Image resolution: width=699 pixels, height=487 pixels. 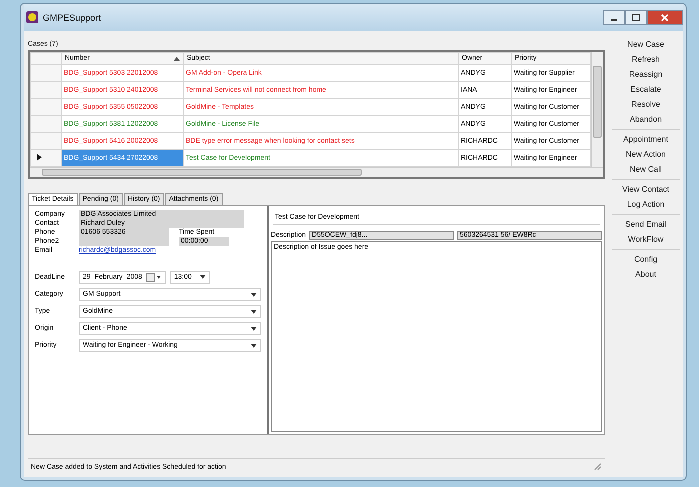 I want to click on maximize-icon, so click(x=636, y=17).